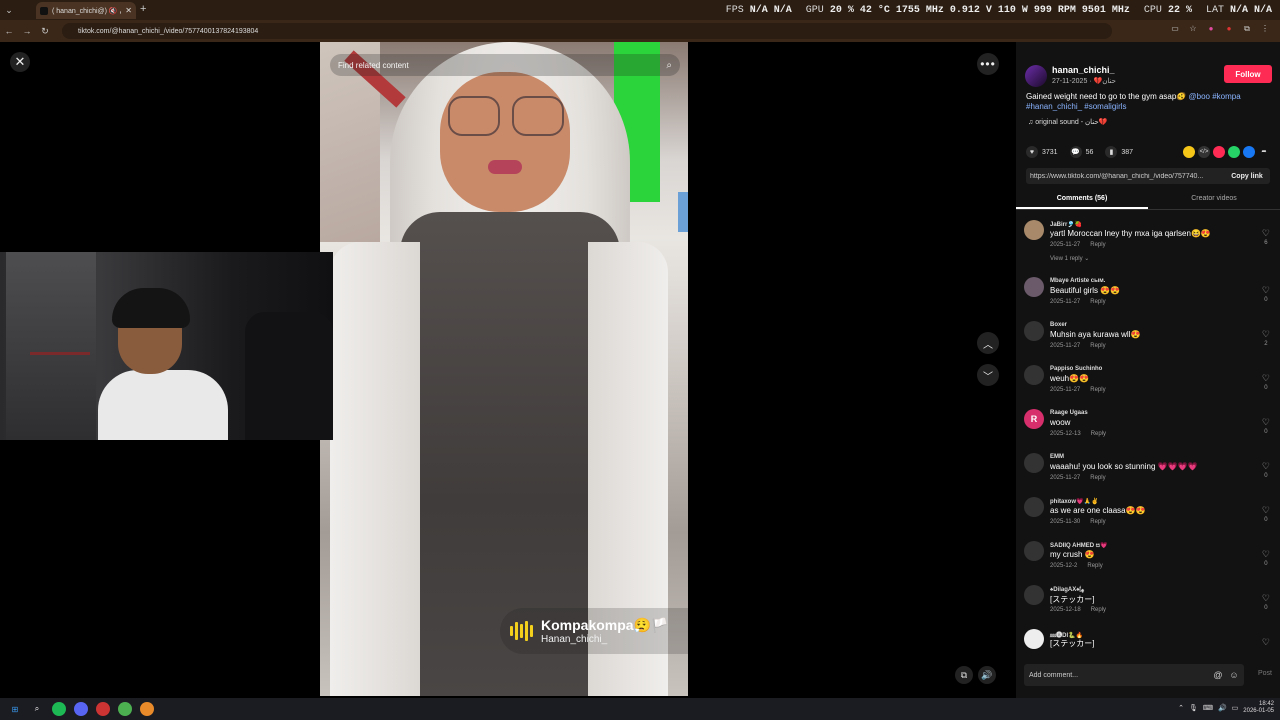 This screenshot has height=720, width=1280. I want to click on comment-like-button: ♡ 6, so click(1266, 238).